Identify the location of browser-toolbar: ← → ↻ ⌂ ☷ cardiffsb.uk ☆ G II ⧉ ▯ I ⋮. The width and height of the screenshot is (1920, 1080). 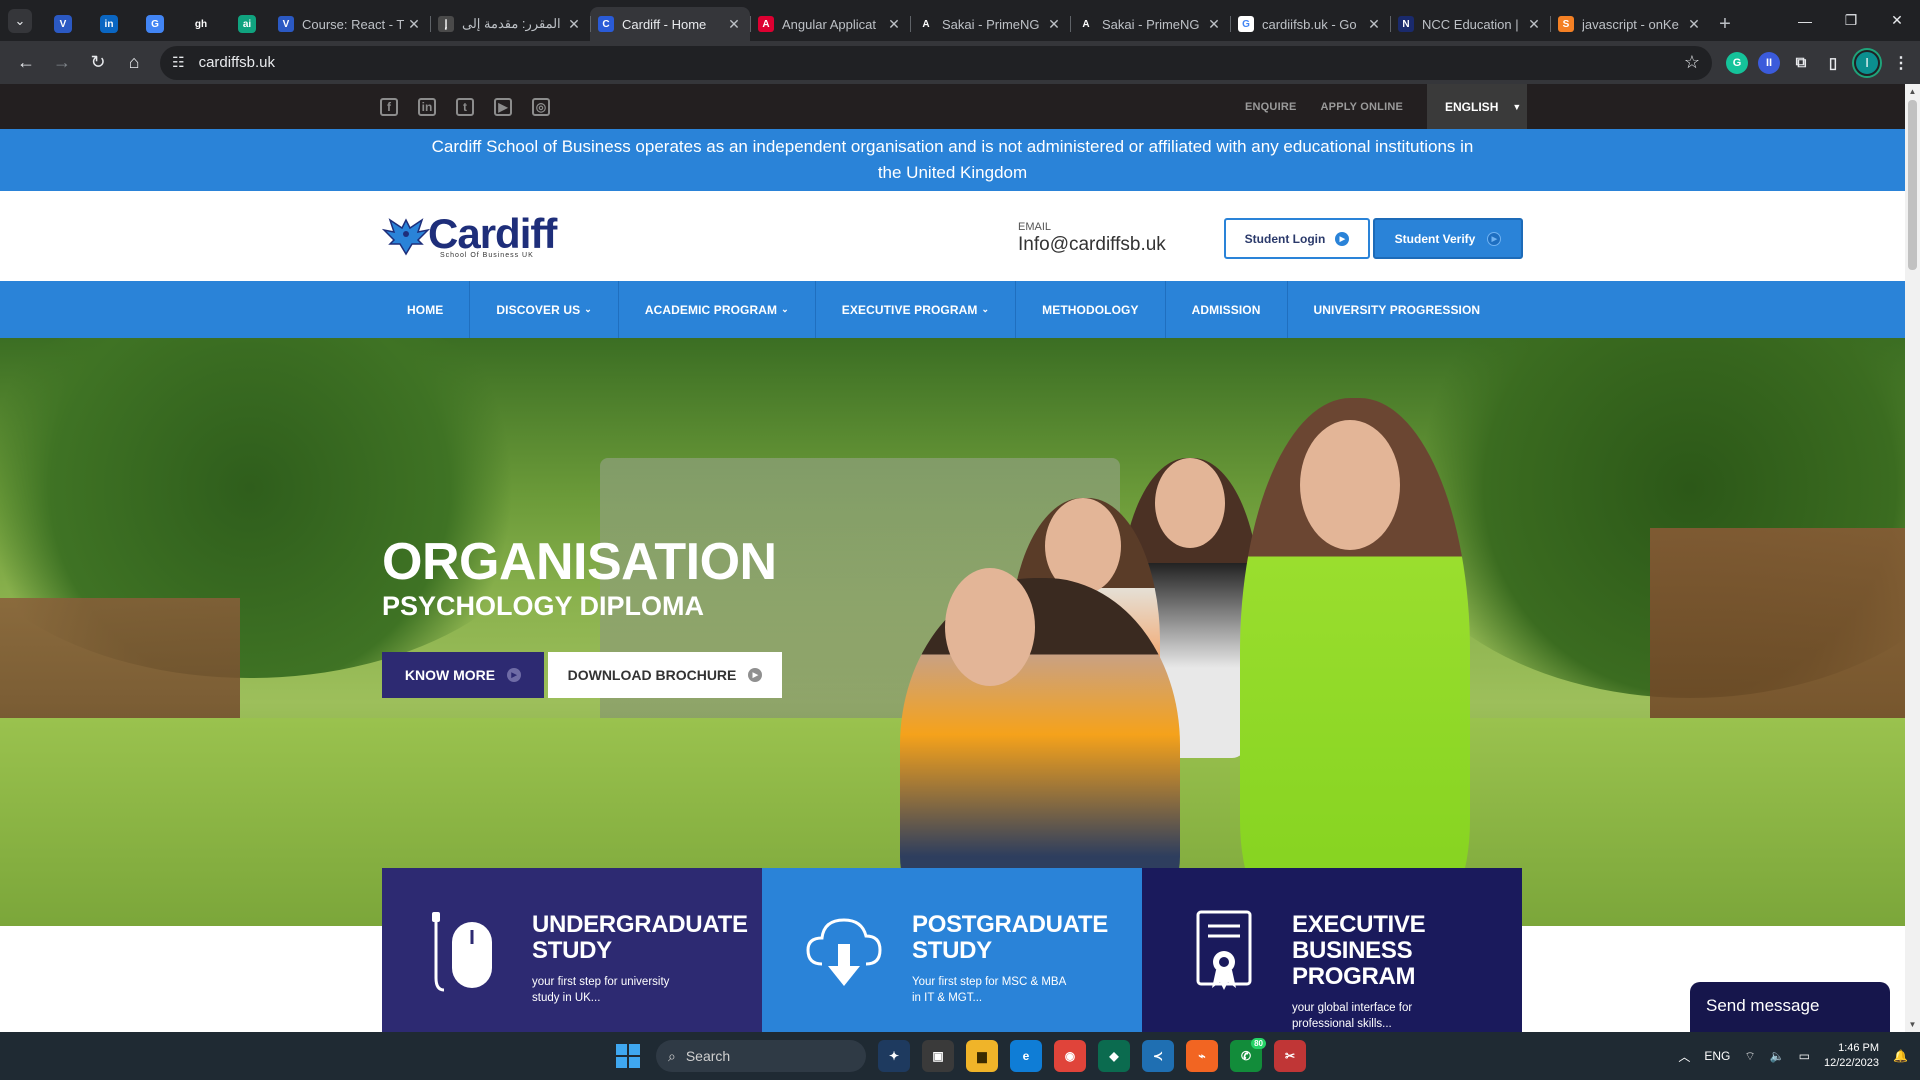
(960, 62).